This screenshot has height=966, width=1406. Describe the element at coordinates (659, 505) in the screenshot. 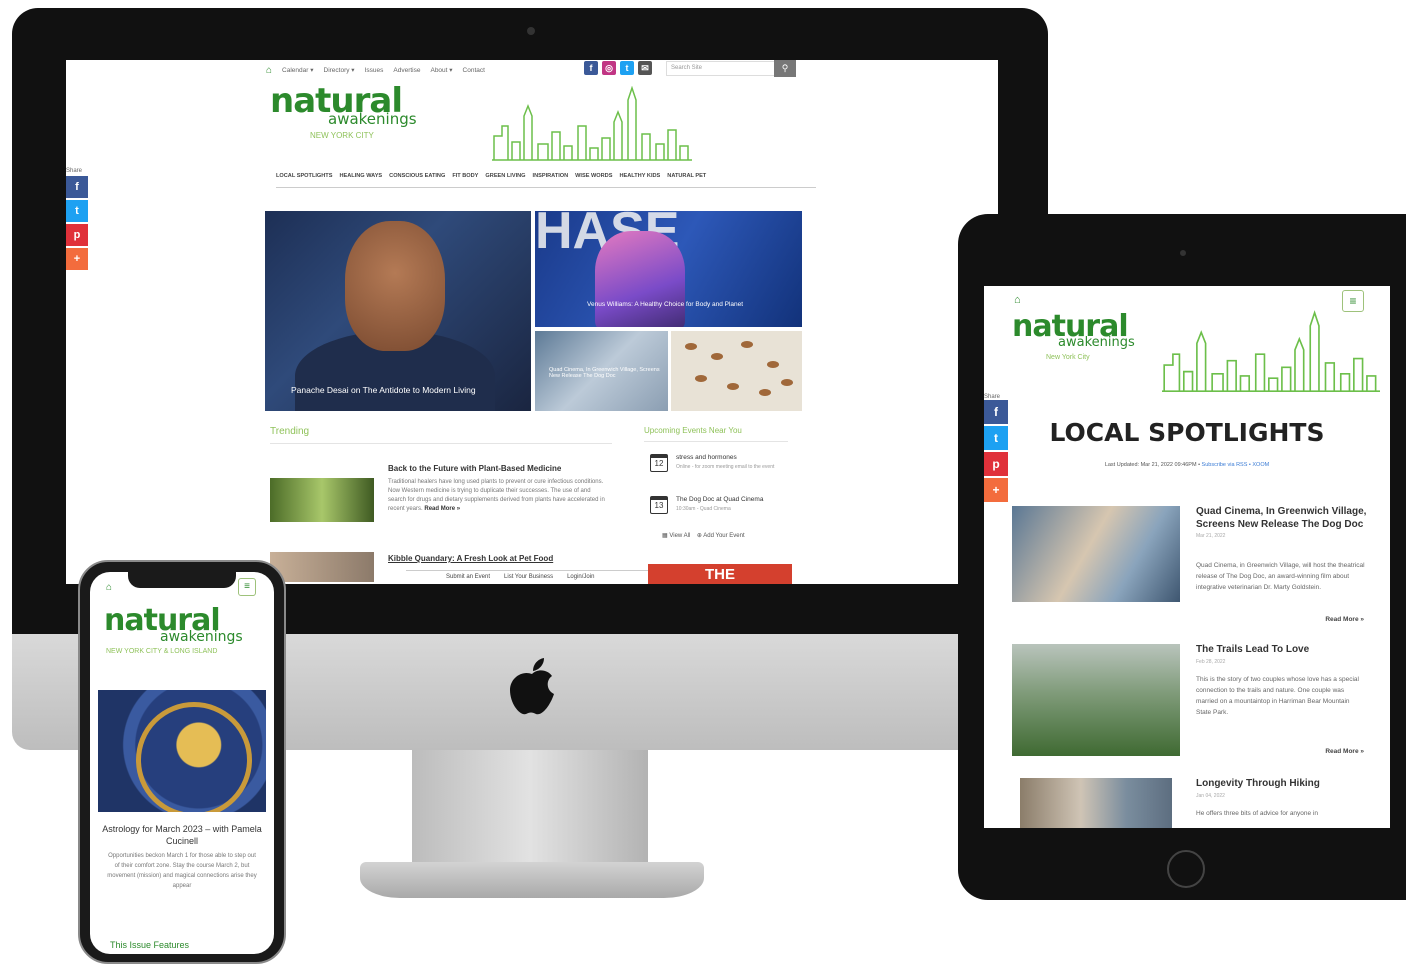

I see `calendar-icon: 13` at that location.